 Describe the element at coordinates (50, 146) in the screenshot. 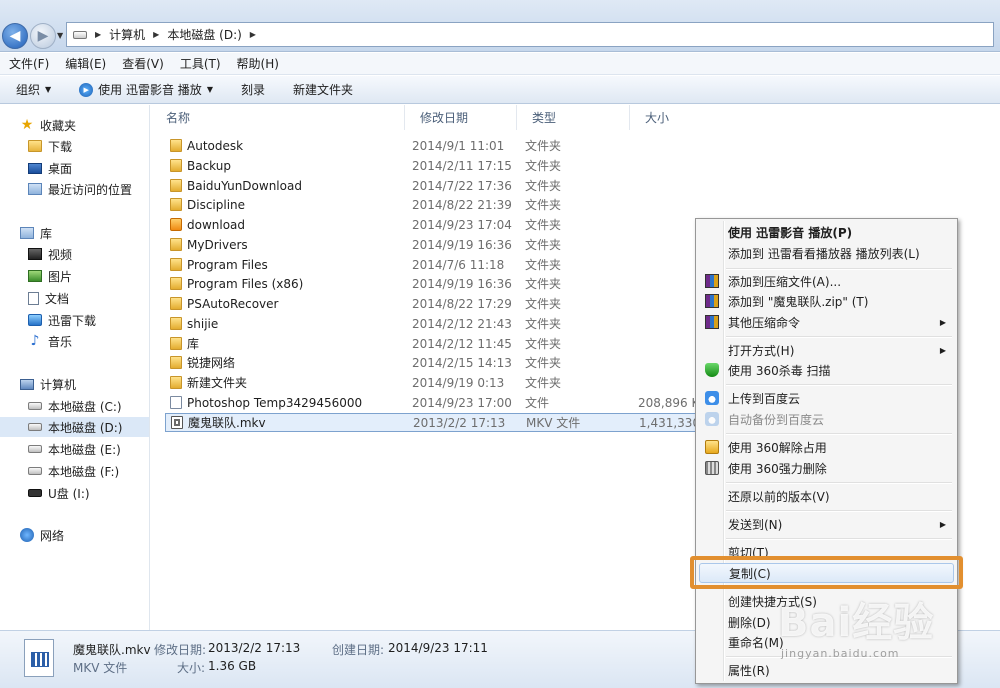

I see `sidebar-item-downloads: 下载` at that location.